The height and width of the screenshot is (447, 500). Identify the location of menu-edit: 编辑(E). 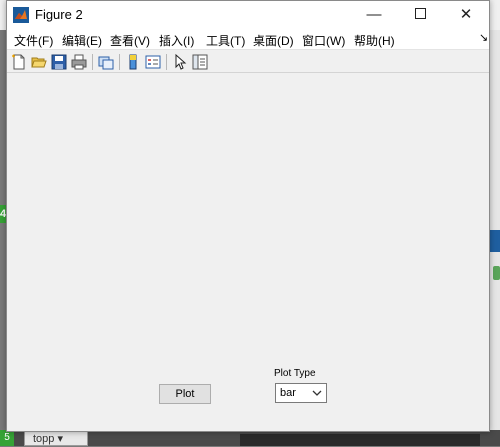
(82, 40).